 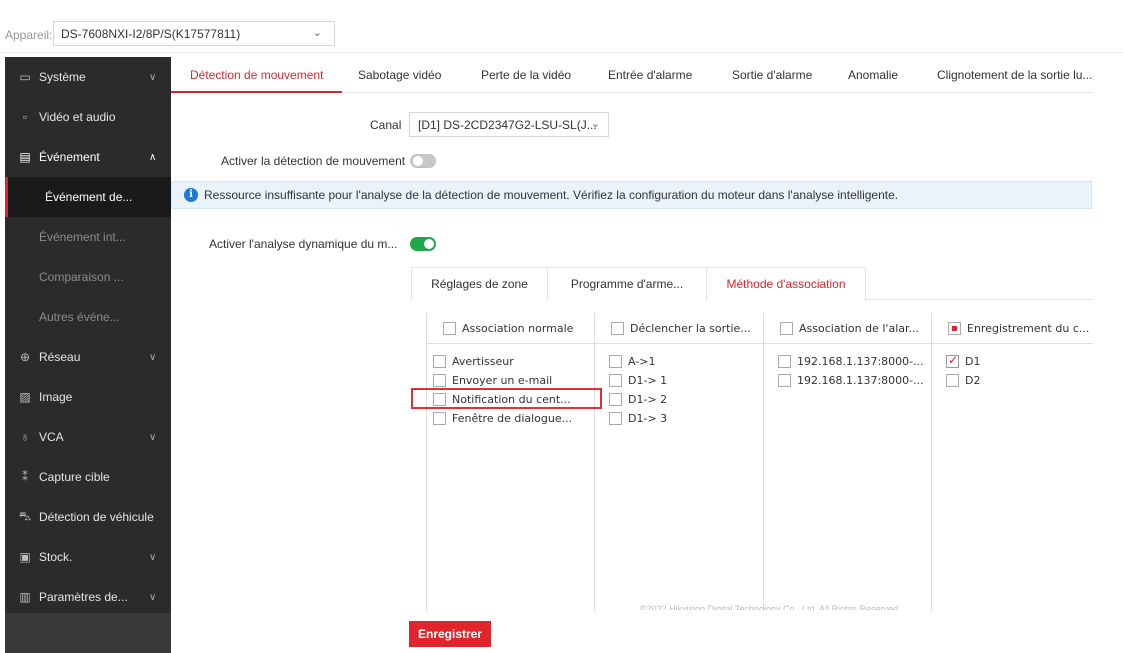 What do you see at coordinates (62, 77) in the screenshot?
I see `sidebar-item-label: Système` at bounding box center [62, 77].